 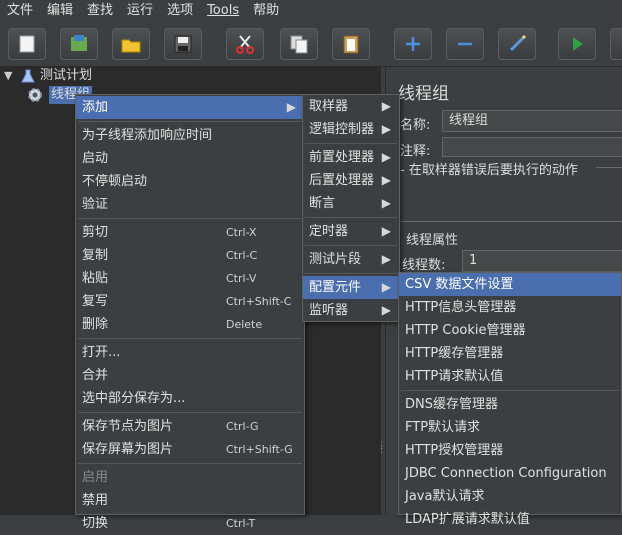 I want to click on new-button, so click(x=27, y=44).